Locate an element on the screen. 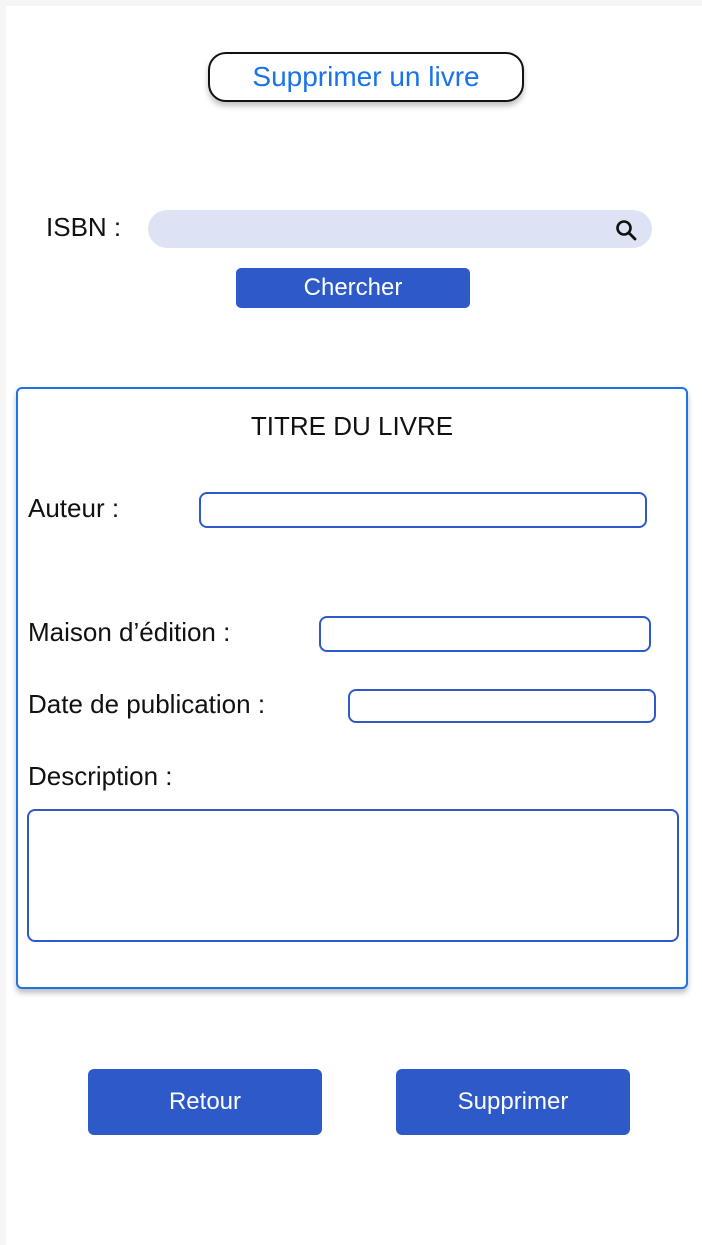 This screenshot has width=702, height=1245. author-field is located at coordinates (423, 510).